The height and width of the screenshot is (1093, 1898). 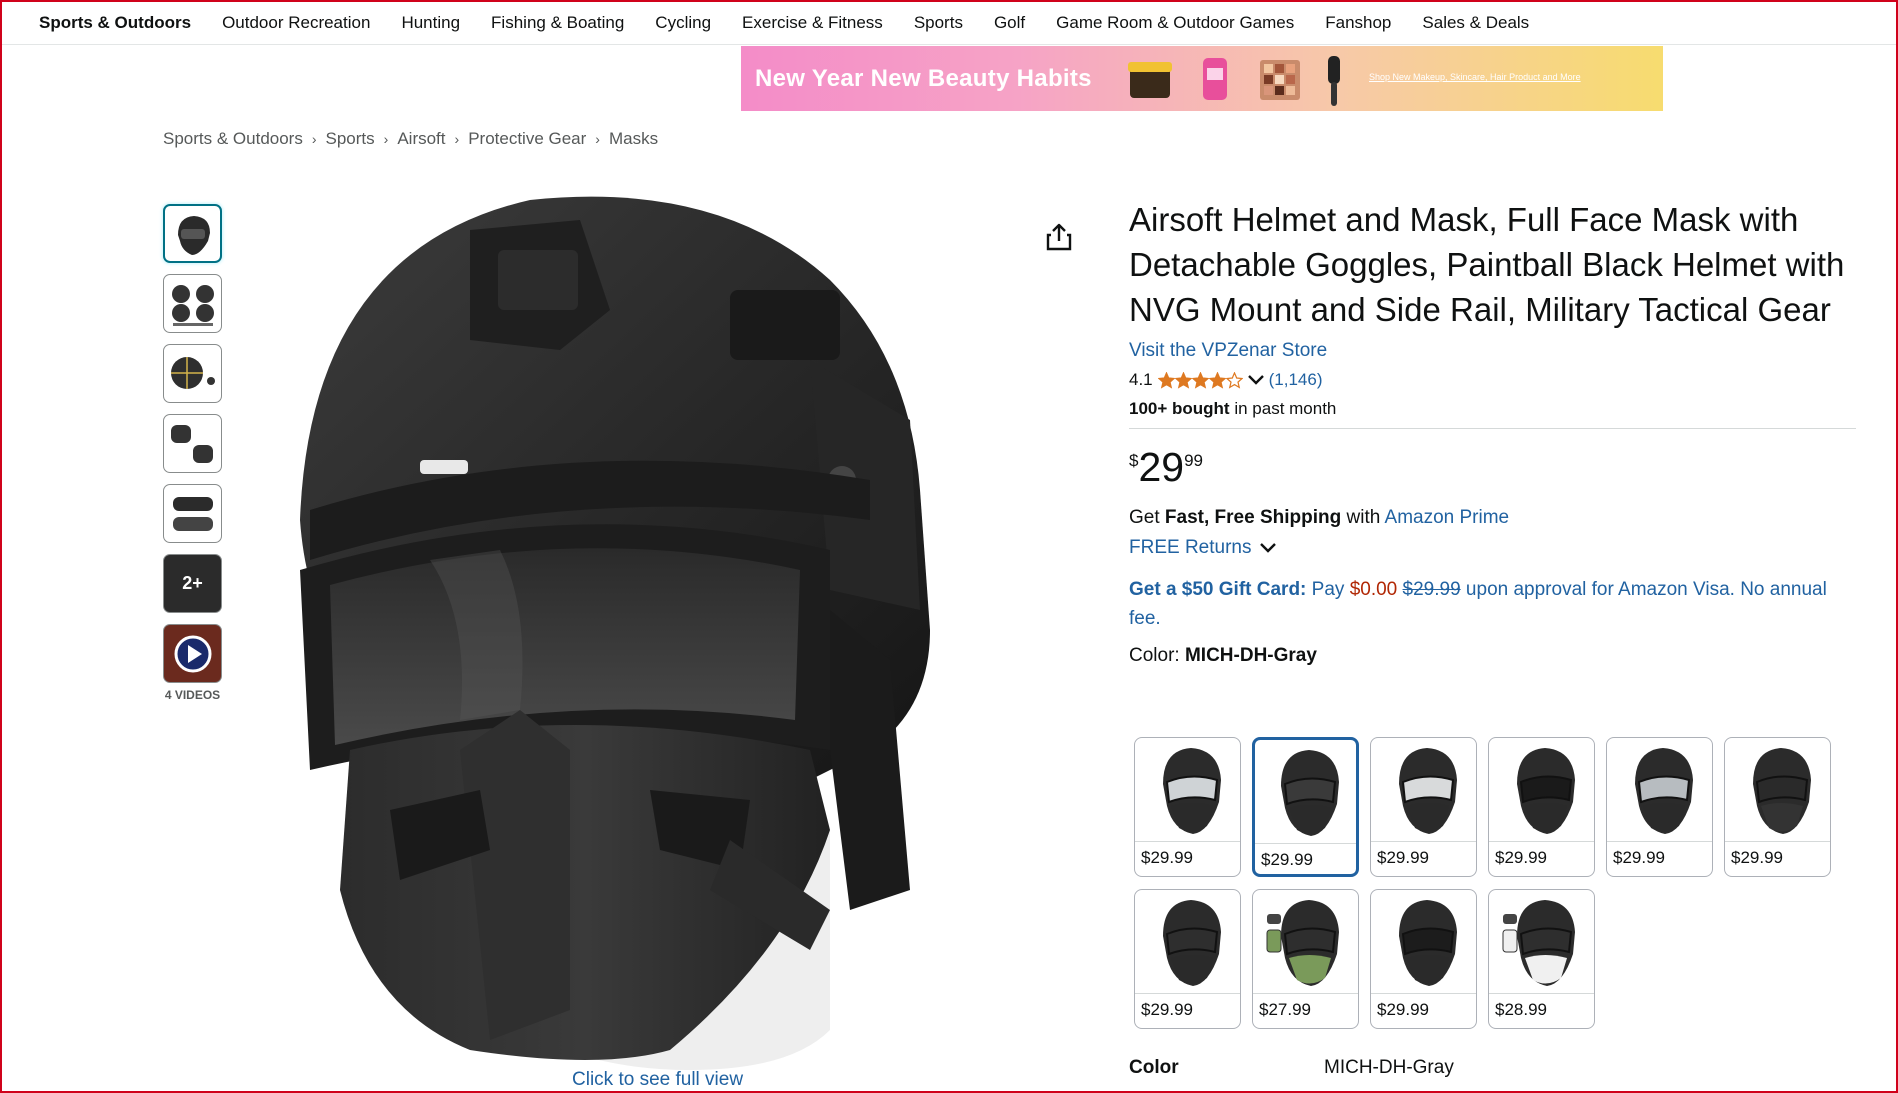 What do you see at coordinates (923, 78) in the screenshot?
I see `banner-headline: New Year New Beauty Habits` at bounding box center [923, 78].